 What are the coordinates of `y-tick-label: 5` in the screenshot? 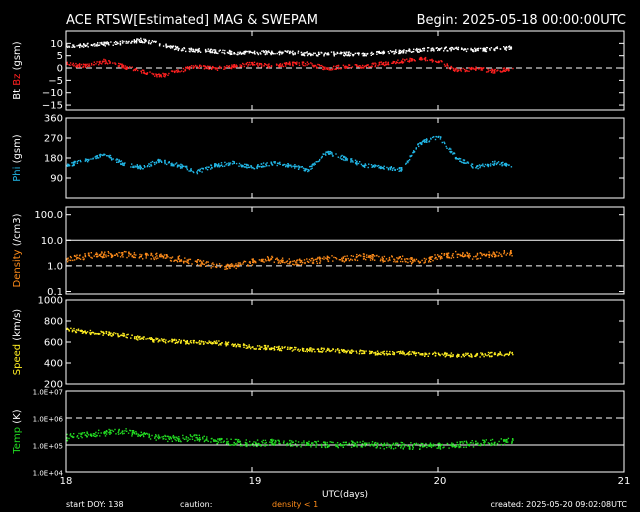 It's located at (60, 56).